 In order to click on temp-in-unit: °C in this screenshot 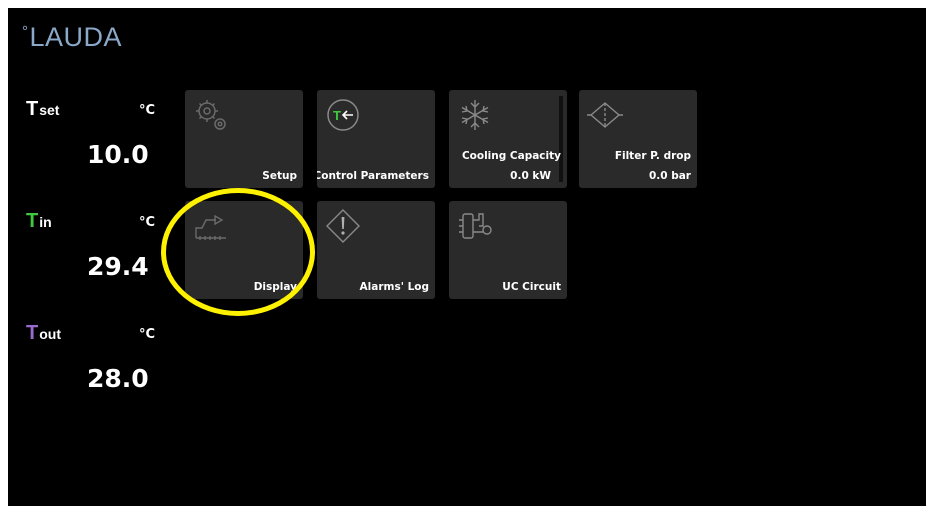, I will do `click(147, 222)`.